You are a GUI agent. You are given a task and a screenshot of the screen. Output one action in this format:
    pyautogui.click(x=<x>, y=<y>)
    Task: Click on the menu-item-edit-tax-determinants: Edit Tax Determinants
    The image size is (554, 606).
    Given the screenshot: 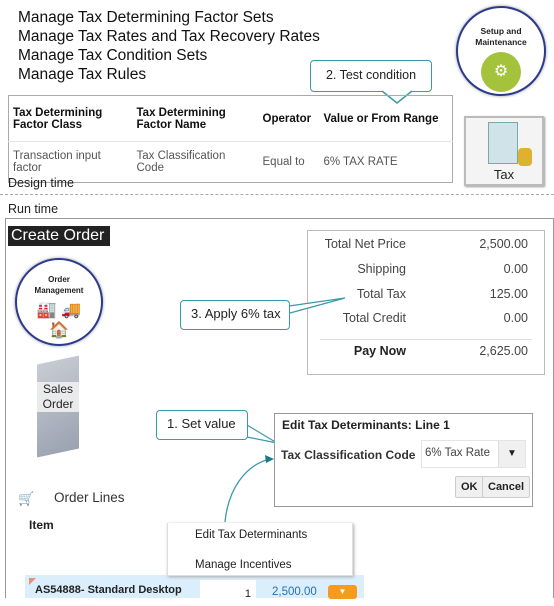 What is the action you would take?
    pyautogui.click(x=251, y=535)
    